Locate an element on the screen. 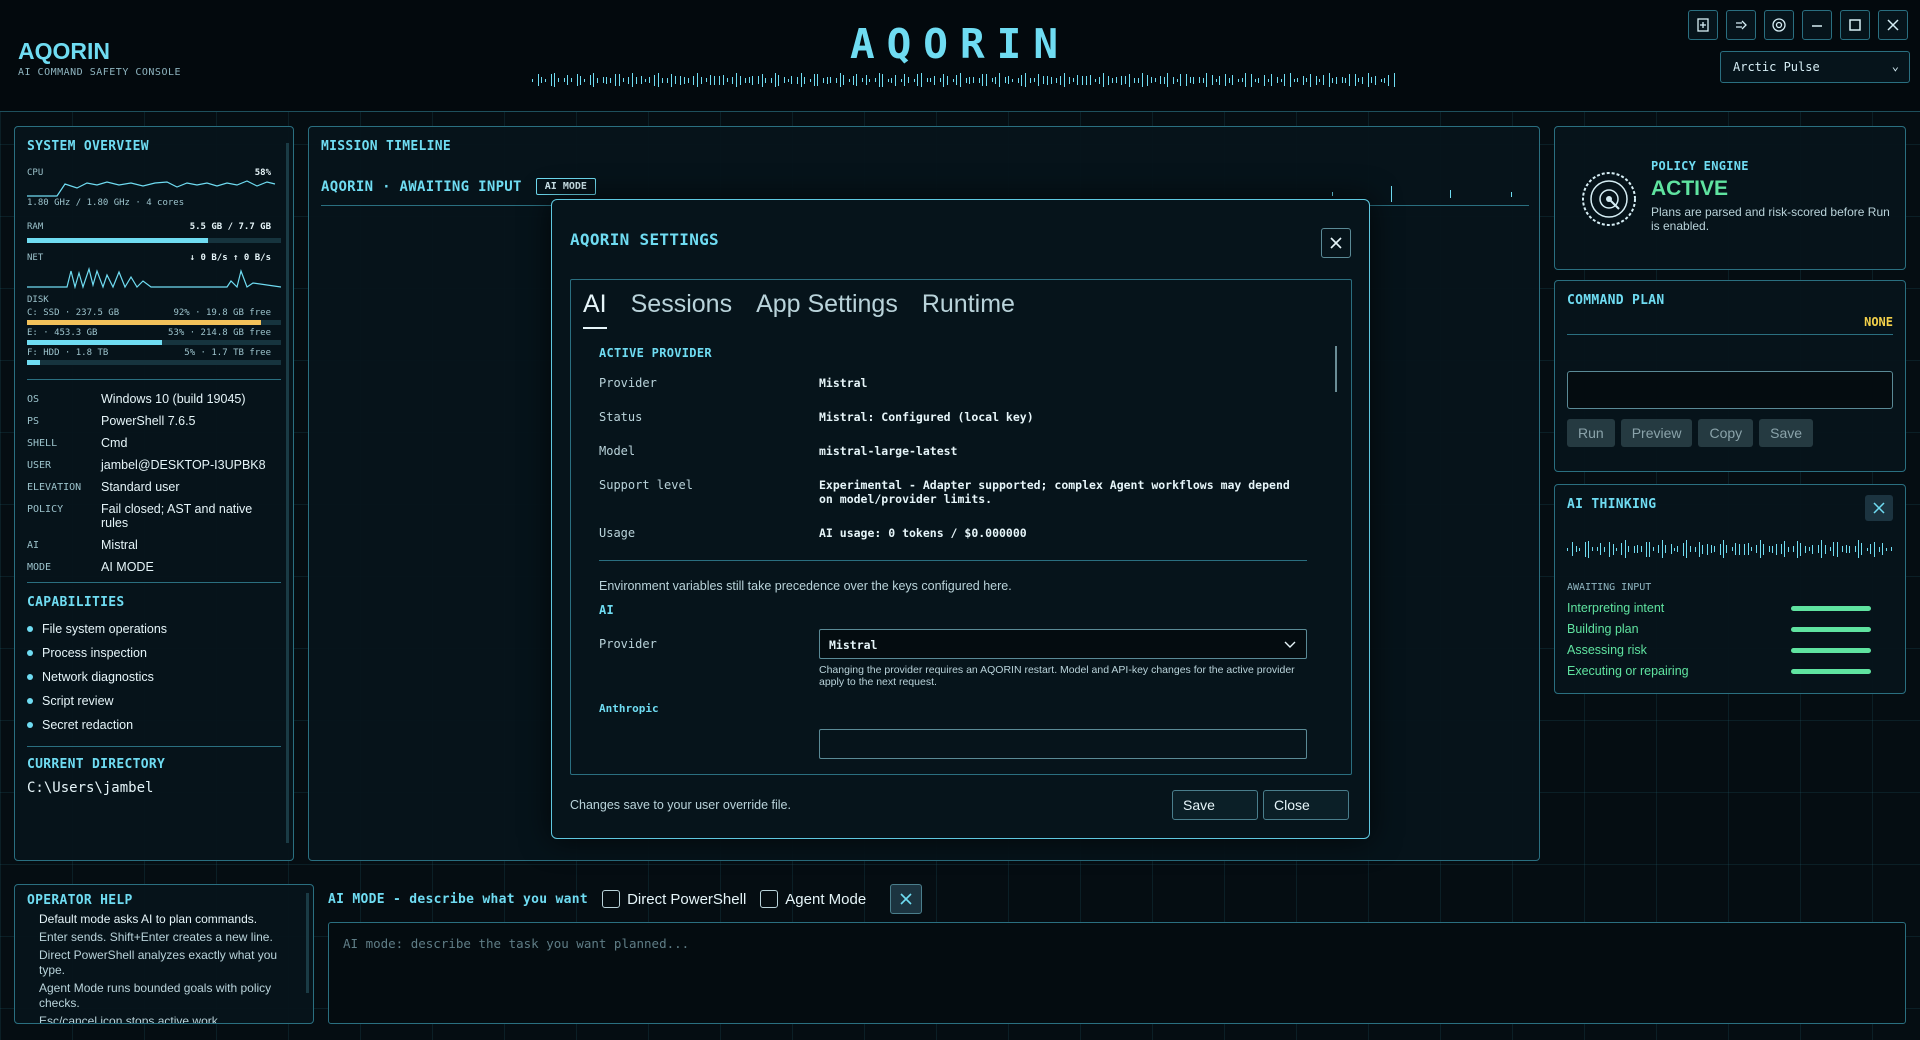 The height and width of the screenshot is (1040, 1920). settings-close-button is located at coordinates (1336, 243).